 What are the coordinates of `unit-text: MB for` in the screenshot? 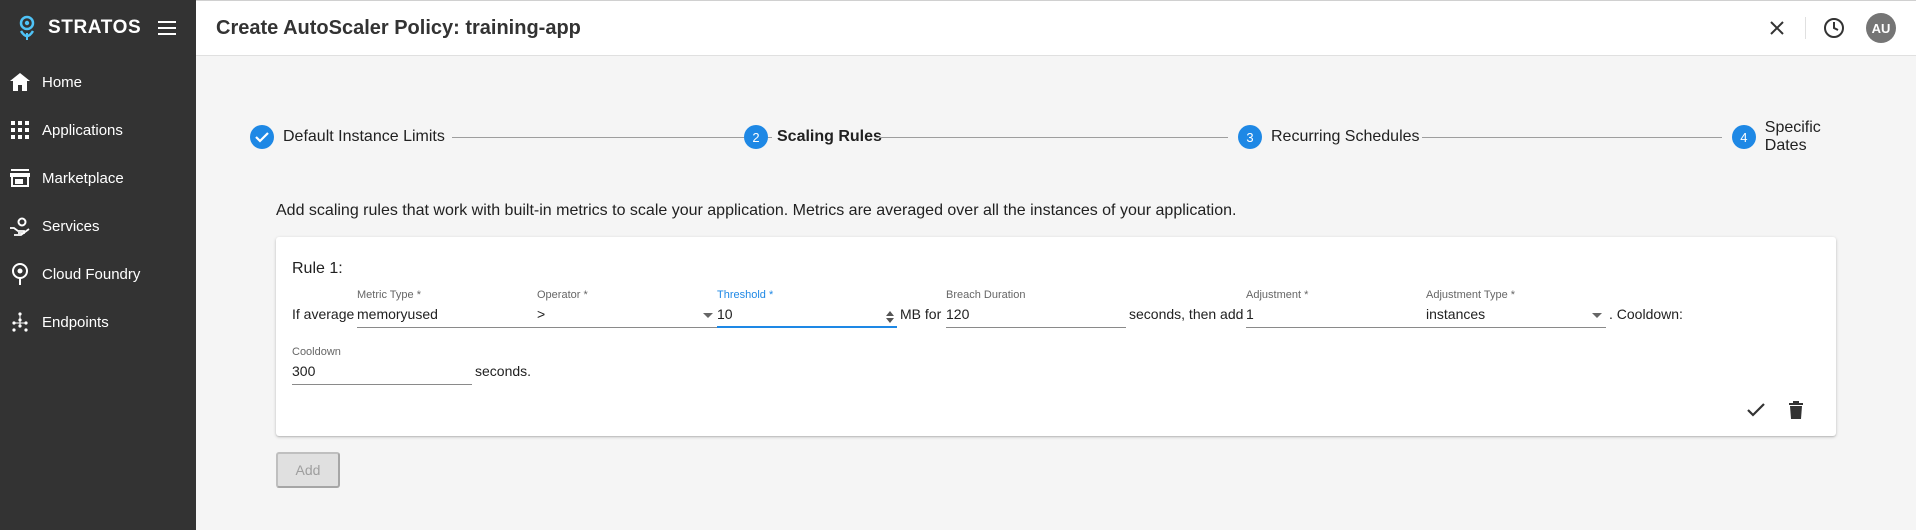 It's located at (921, 314).